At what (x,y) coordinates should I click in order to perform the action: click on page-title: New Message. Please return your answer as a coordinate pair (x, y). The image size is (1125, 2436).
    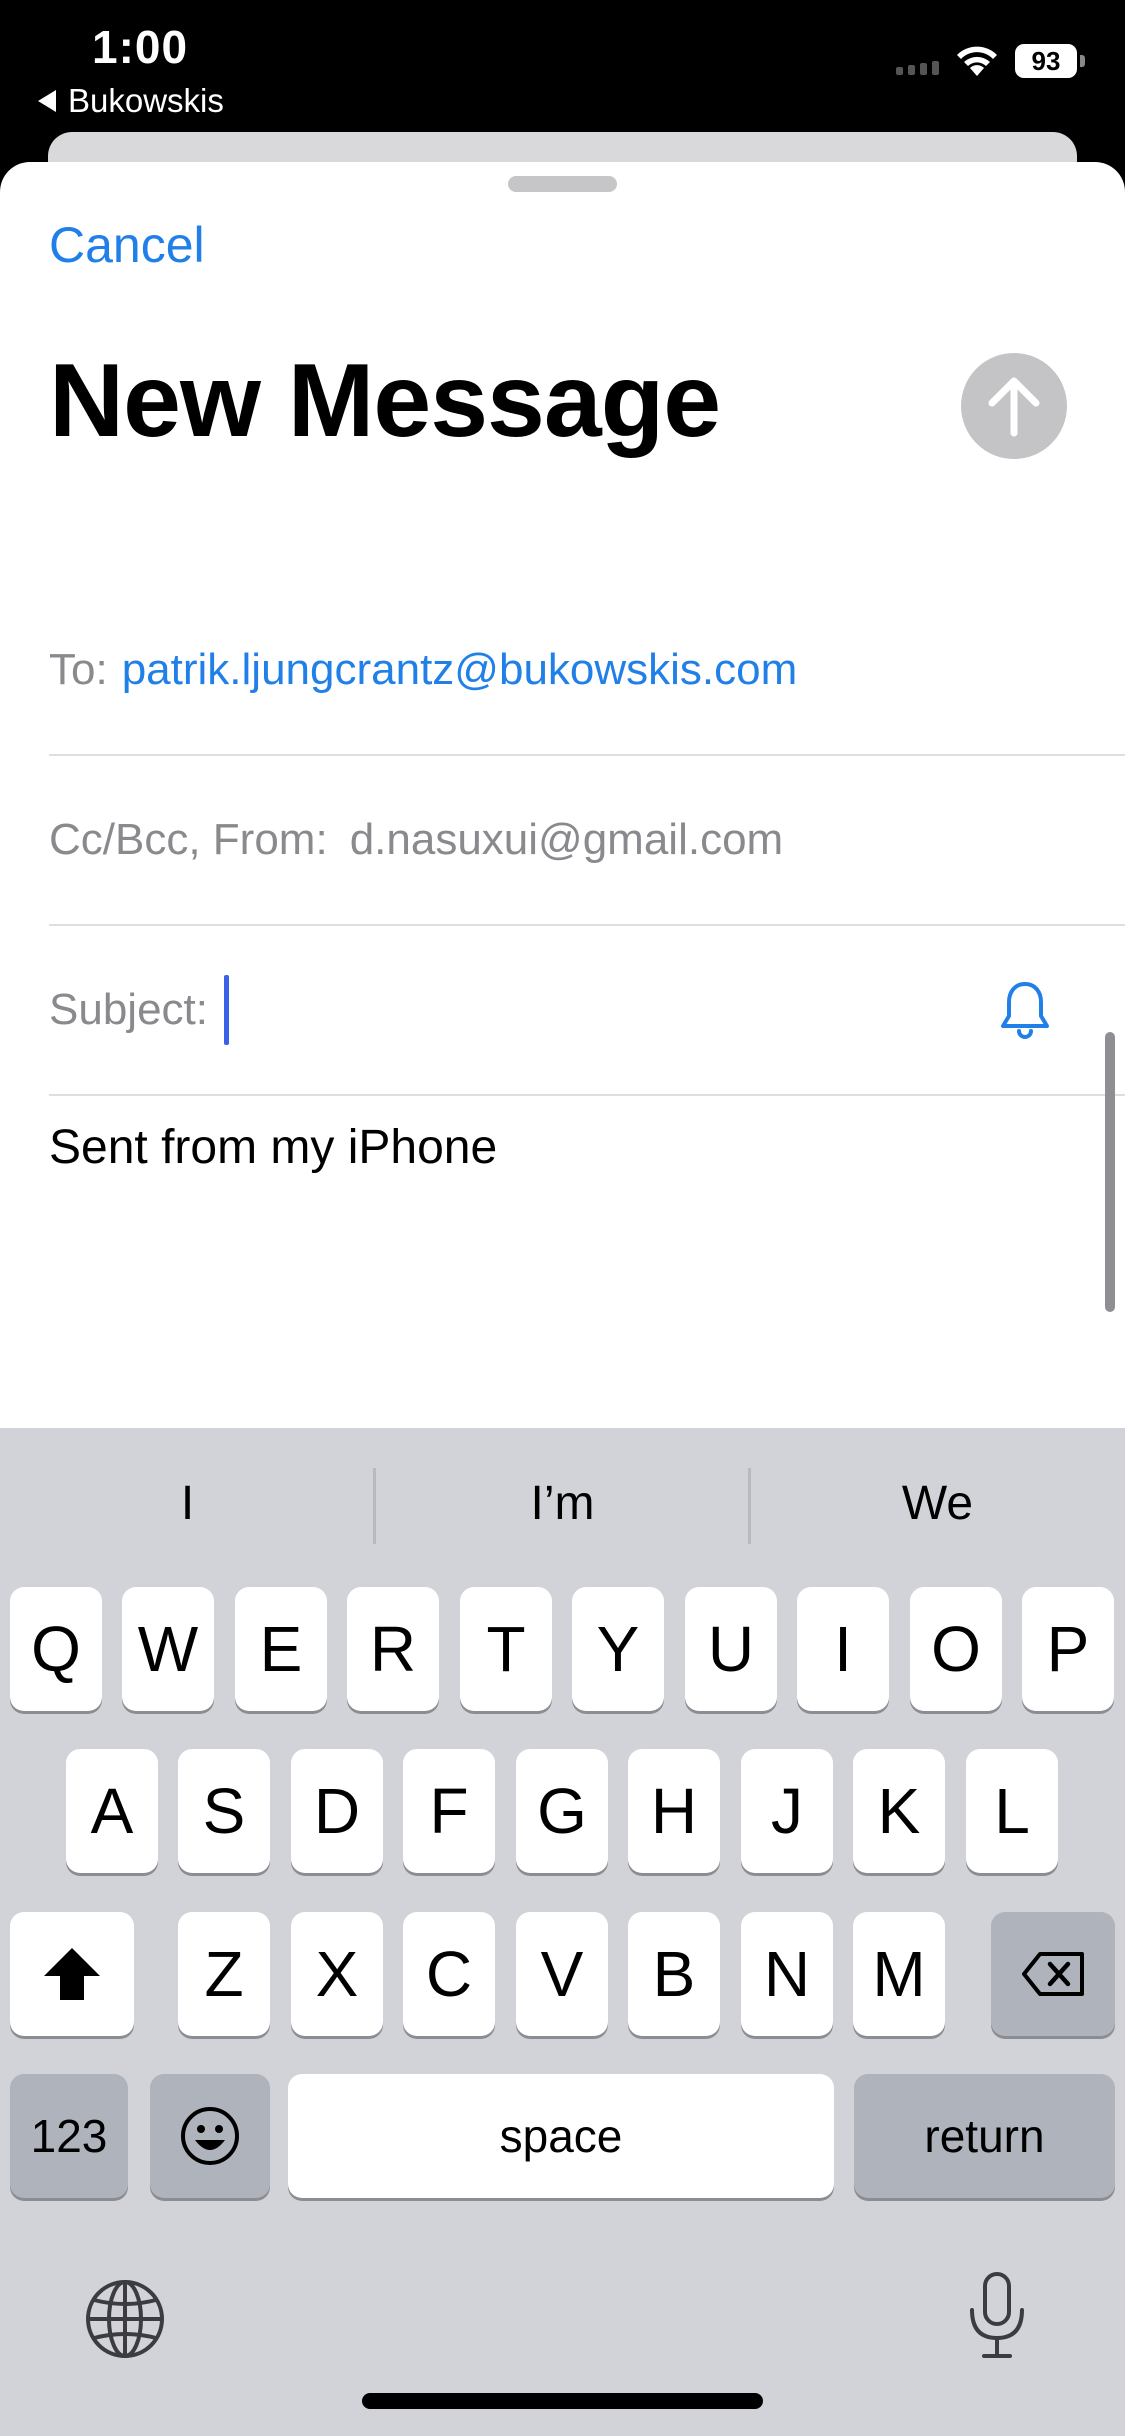
    Looking at the image, I should click on (385, 401).